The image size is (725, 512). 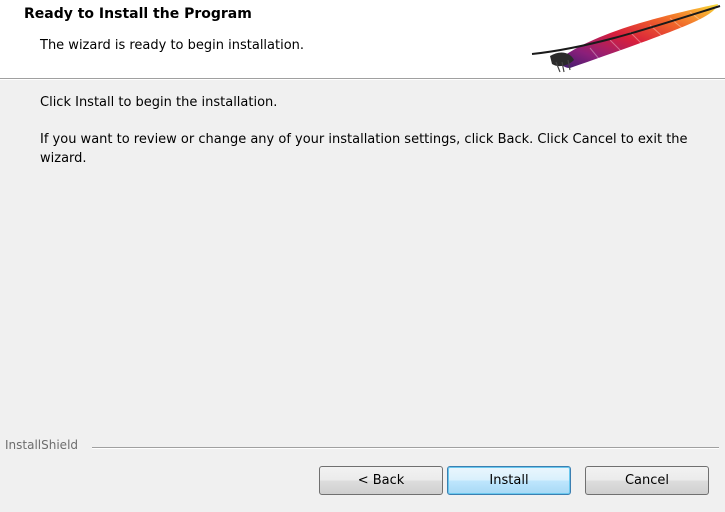 What do you see at coordinates (647, 480) in the screenshot?
I see `cancel-button: Cancel` at bounding box center [647, 480].